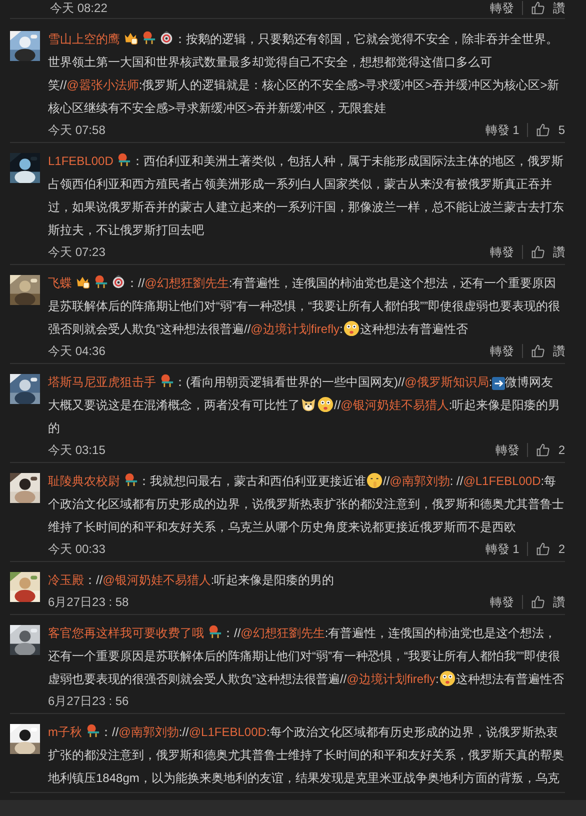  I want to click on username-link: 冷玉殿, so click(66, 580).